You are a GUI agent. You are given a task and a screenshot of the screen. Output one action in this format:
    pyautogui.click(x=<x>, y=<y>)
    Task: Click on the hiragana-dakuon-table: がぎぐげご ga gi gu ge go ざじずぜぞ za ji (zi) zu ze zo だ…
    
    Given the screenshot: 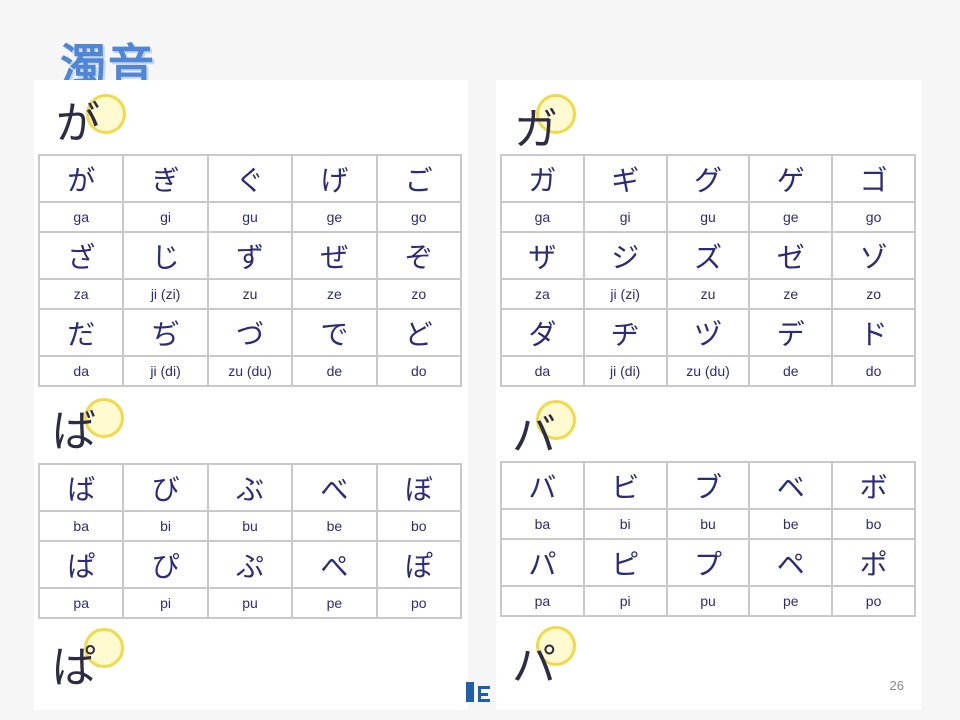 What is the action you would take?
    pyautogui.click(x=250, y=270)
    